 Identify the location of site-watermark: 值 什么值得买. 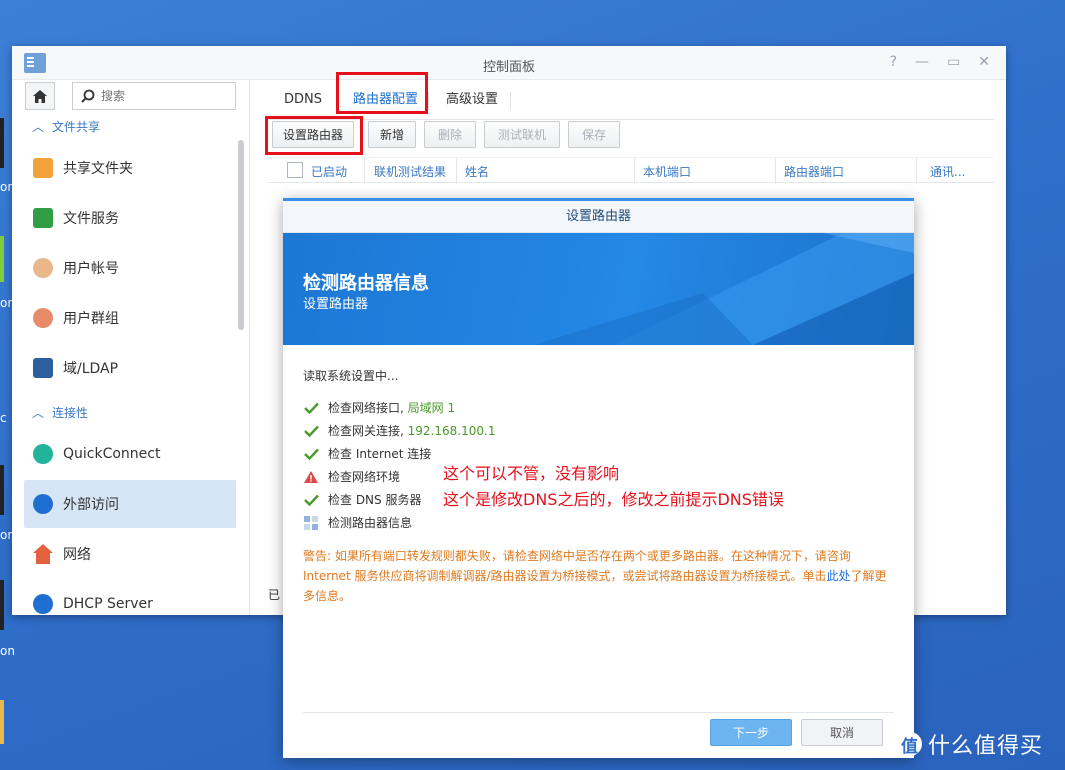
(970, 744).